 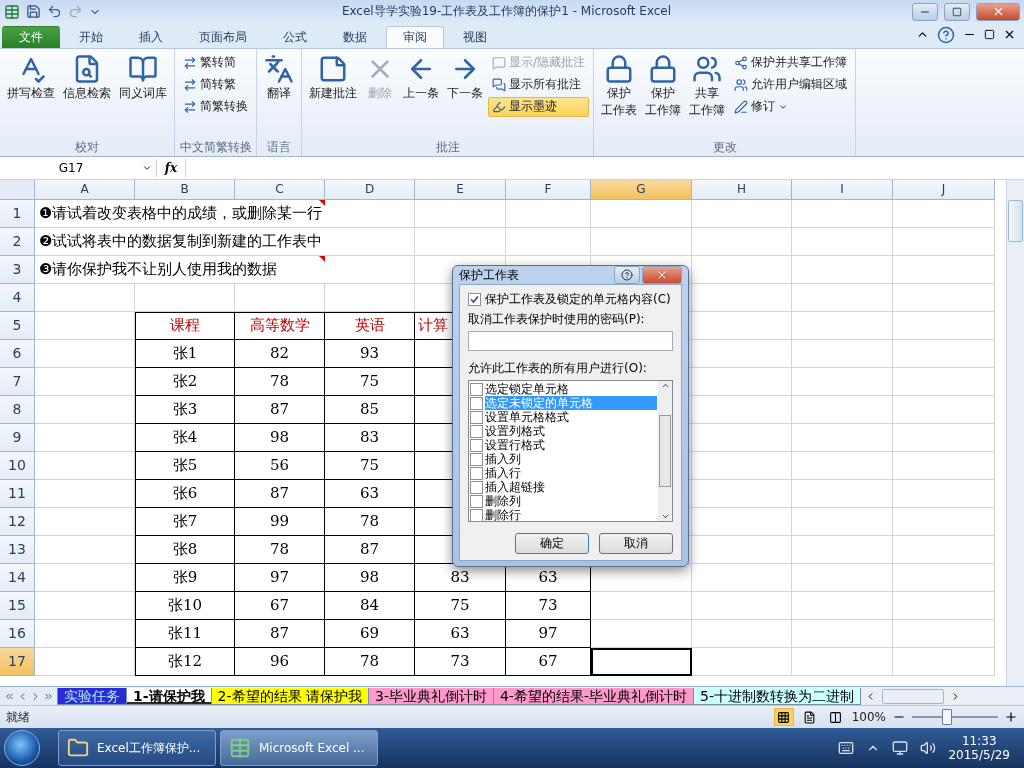 I want to click on permission-item: 选定锁定单元格, so click(x=563, y=389).